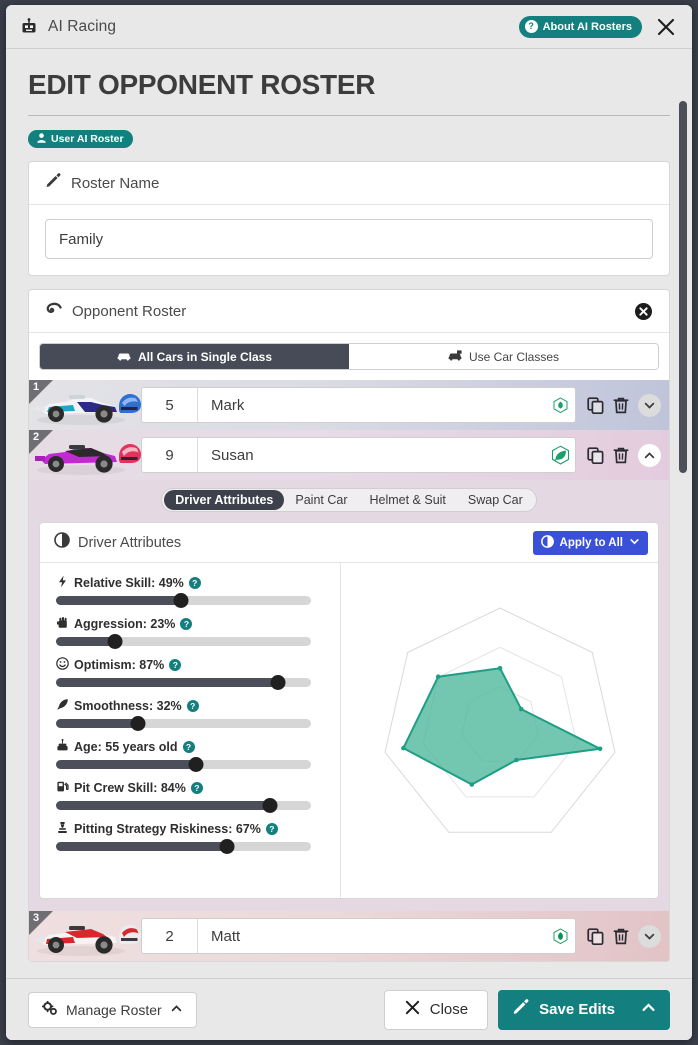  Describe the element at coordinates (62, 542) in the screenshot. I see `contrast-icon` at that location.